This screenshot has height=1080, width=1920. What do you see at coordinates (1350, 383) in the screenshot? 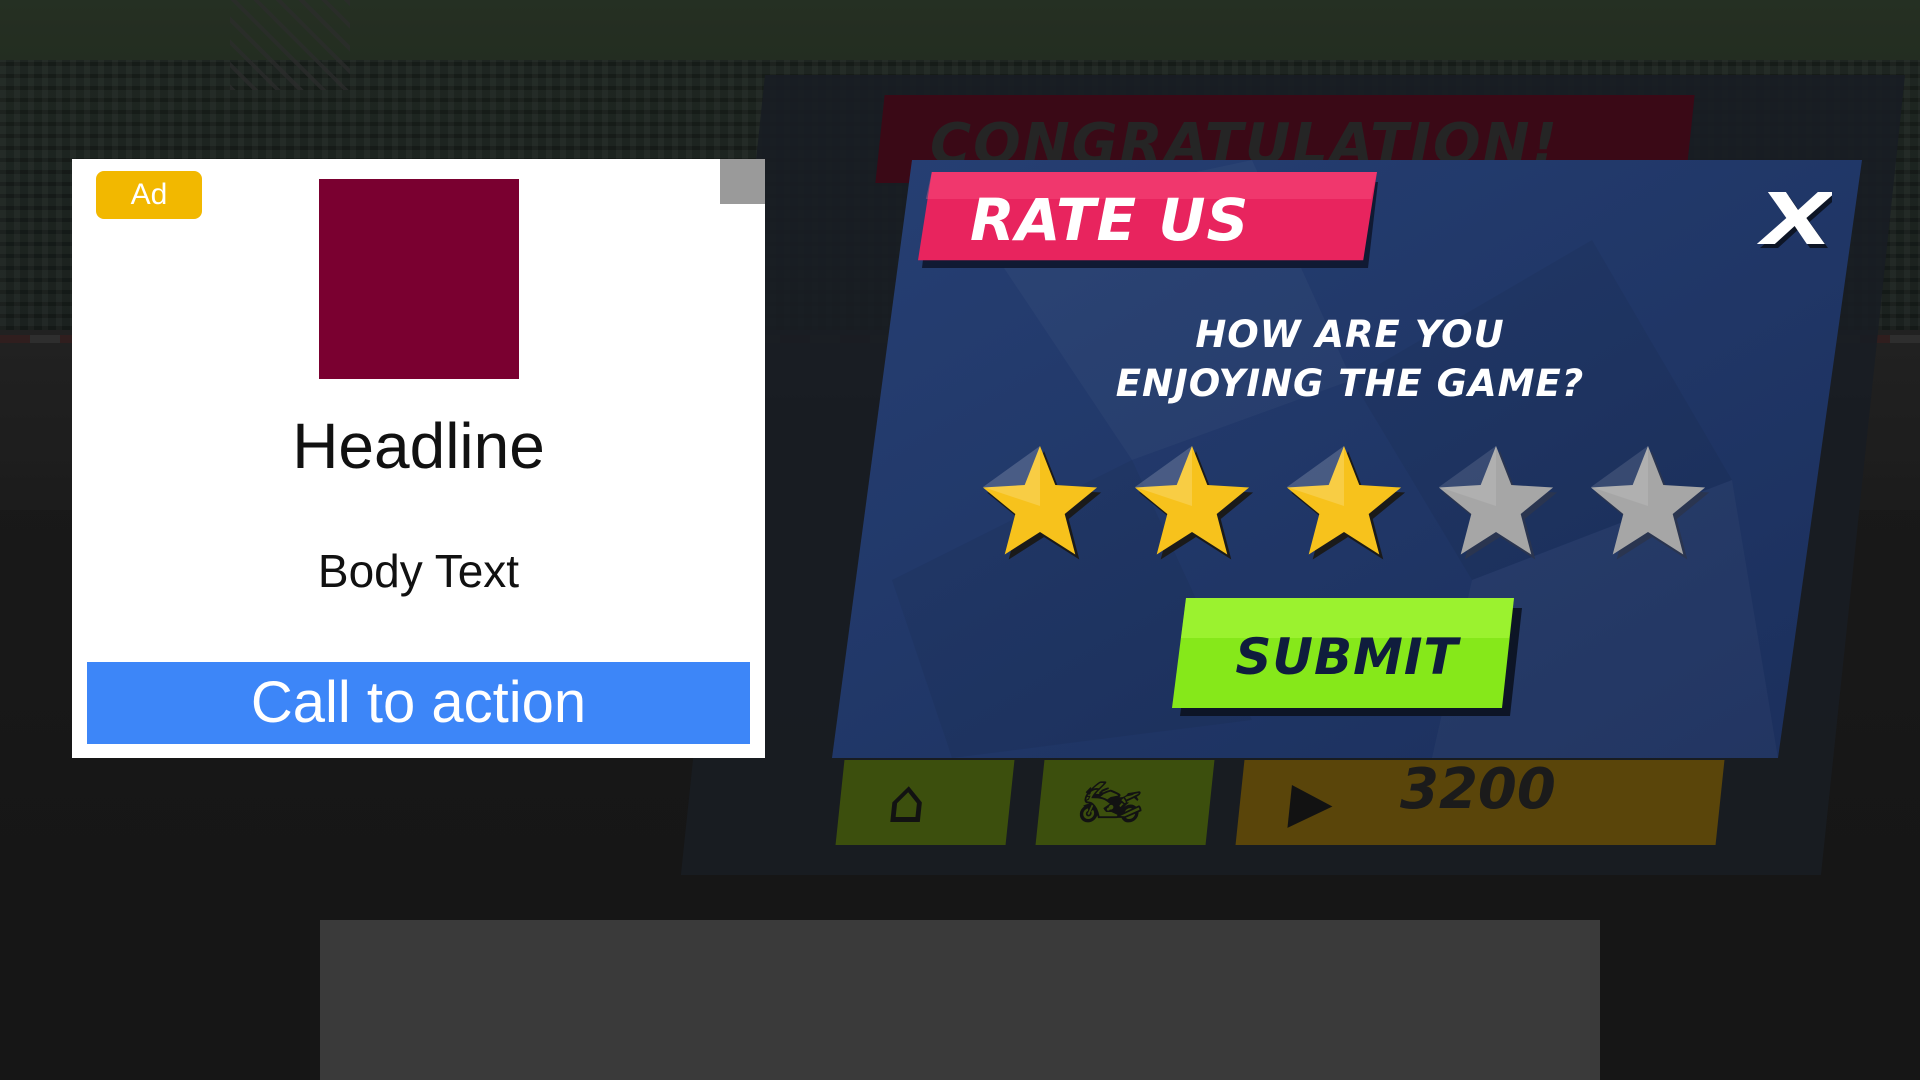
I see `question-line-2: ENJOYING THE GAME?` at bounding box center [1350, 383].